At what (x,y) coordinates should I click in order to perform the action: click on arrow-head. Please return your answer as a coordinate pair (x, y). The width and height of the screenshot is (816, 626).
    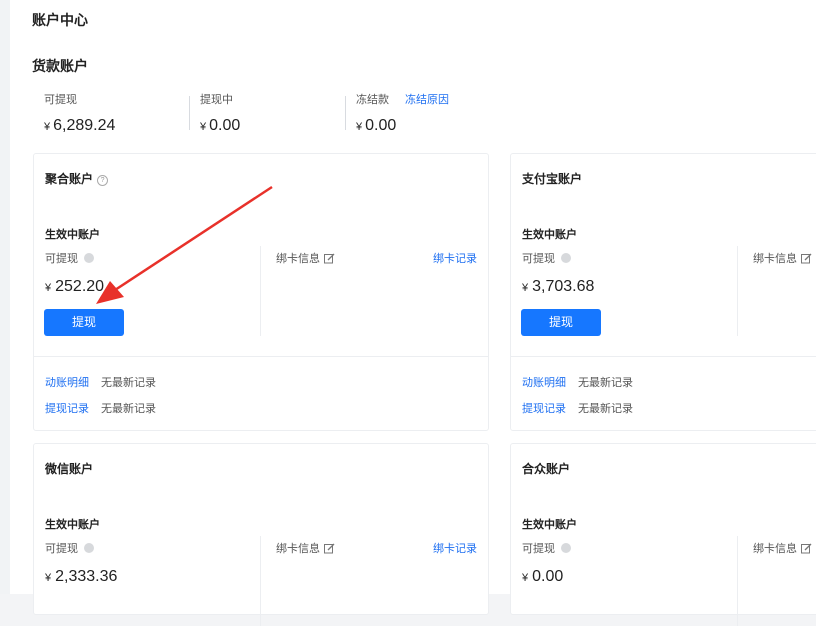
    Looking at the image, I should click on (110, 292).